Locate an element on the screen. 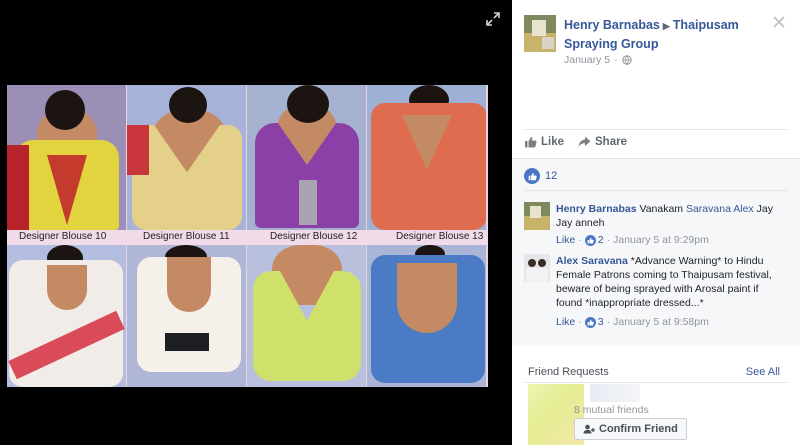 This screenshot has width=800, height=445. share-button: Share is located at coordinates (602, 142).